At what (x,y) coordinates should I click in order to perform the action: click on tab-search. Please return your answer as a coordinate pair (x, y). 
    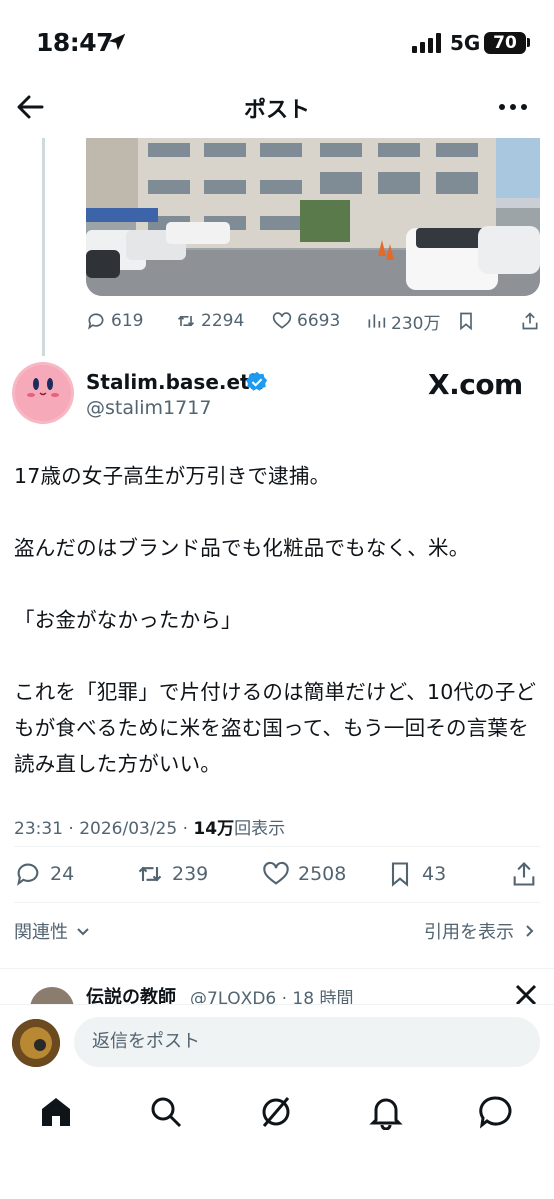
    Looking at the image, I should click on (166, 1112).